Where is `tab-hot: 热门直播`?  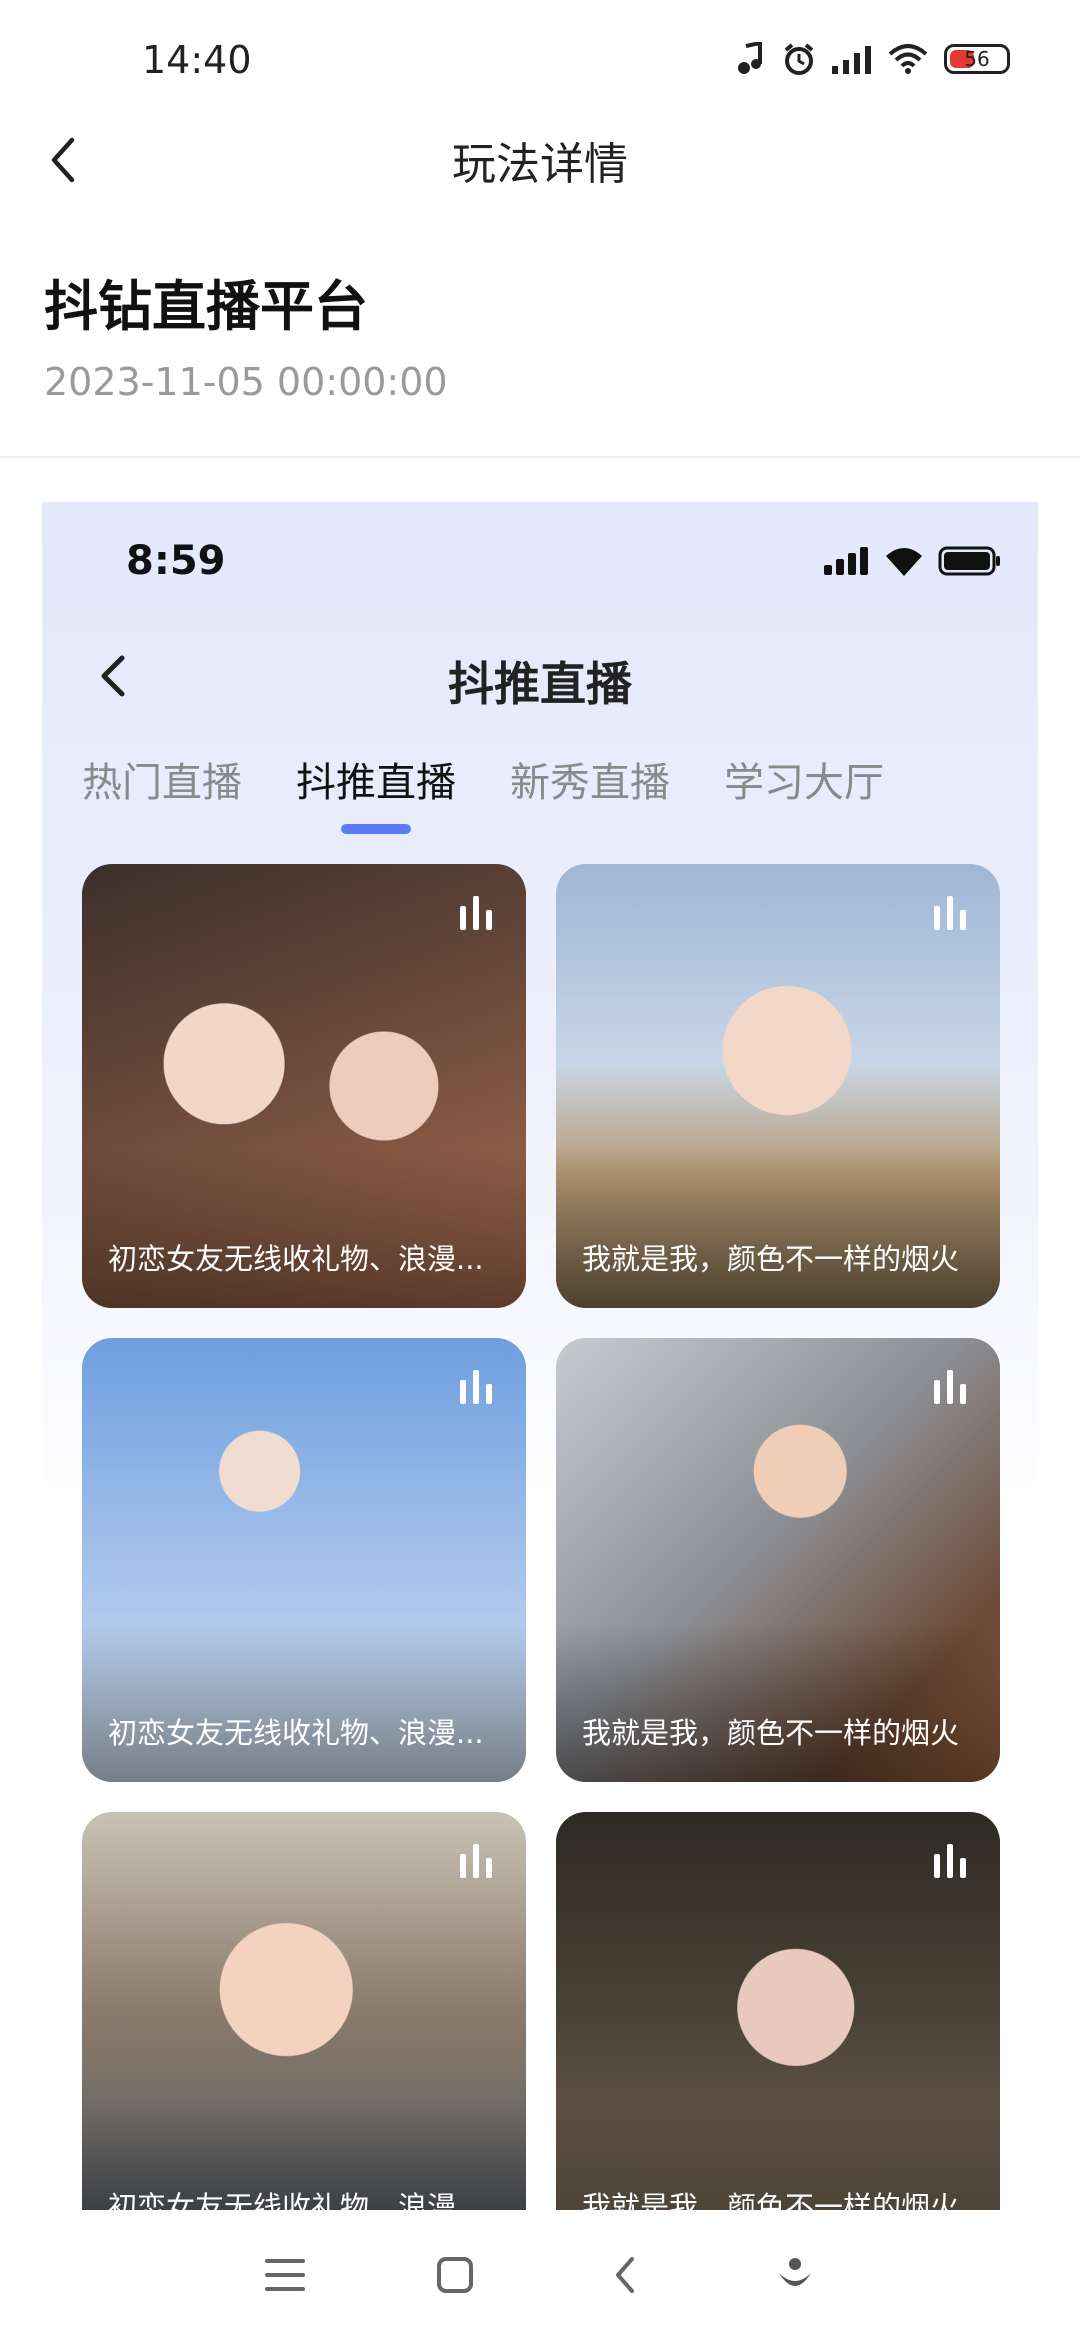 tab-hot: 热门直播 is located at coordinates (162, 783).